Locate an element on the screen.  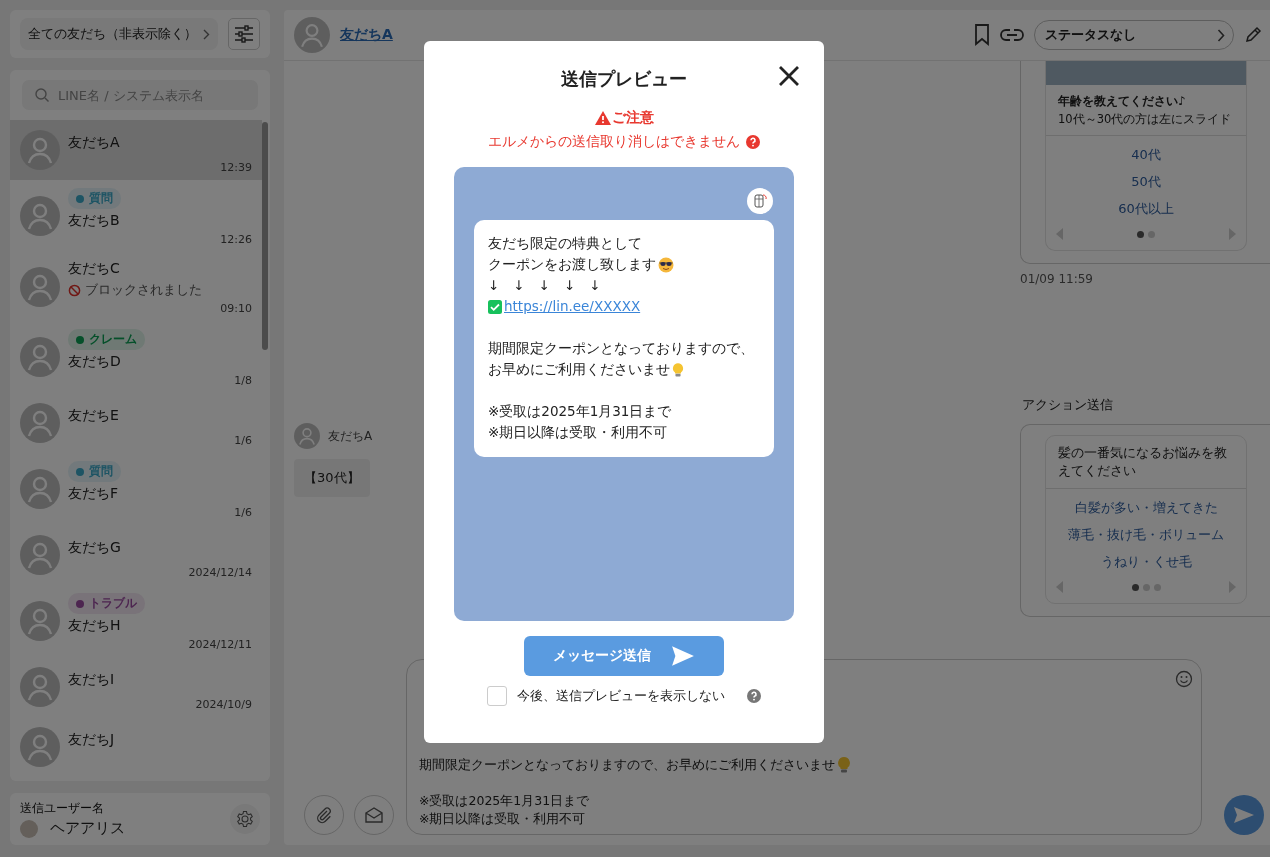
template-button is located at coordinates (374, 815).